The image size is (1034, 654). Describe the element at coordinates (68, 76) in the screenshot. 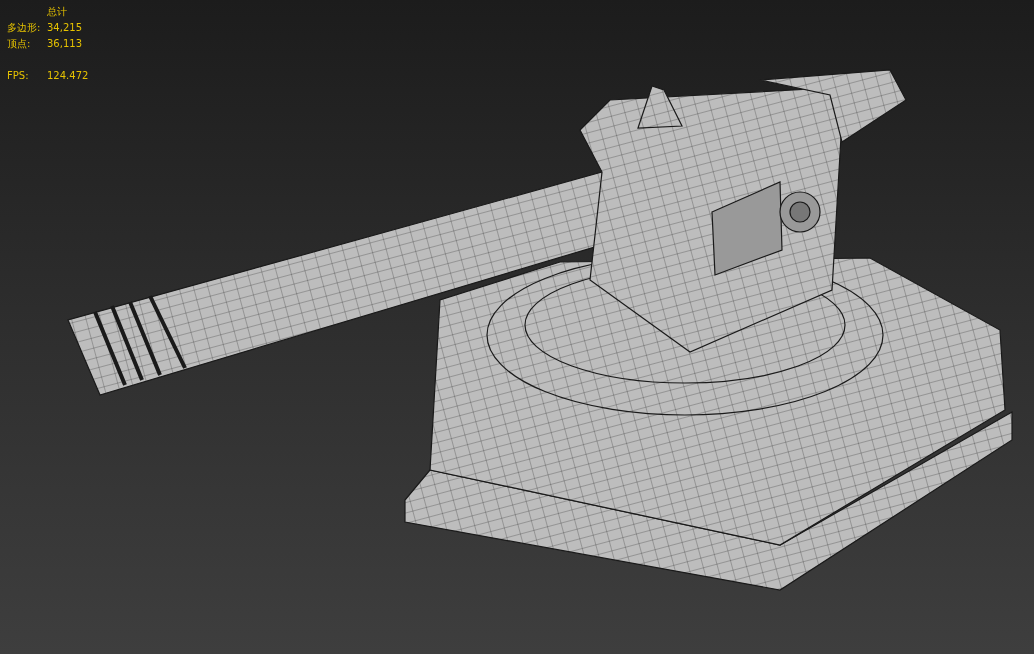

I see `fps-value: 124.472` at that location.